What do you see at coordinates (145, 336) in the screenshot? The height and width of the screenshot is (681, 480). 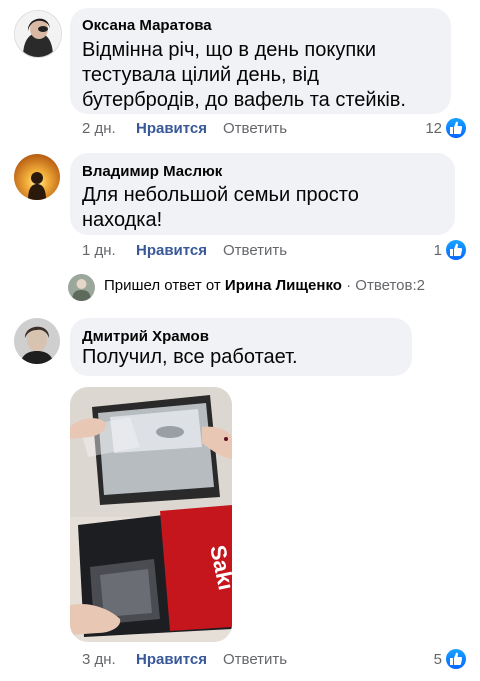 I see `comment-author: Дмитрий Храмов` at bounding box center [145, 336].